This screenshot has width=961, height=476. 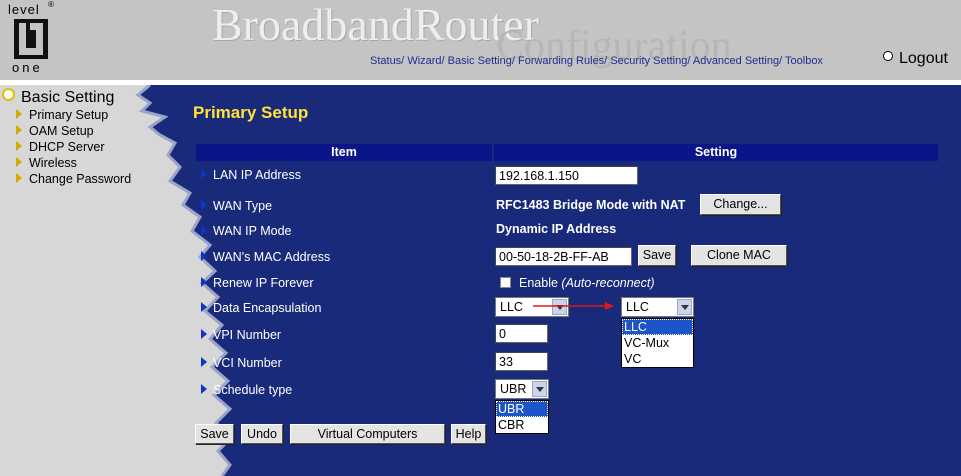 I want to click on logout-link: Logout, so click(x=915, y=59).